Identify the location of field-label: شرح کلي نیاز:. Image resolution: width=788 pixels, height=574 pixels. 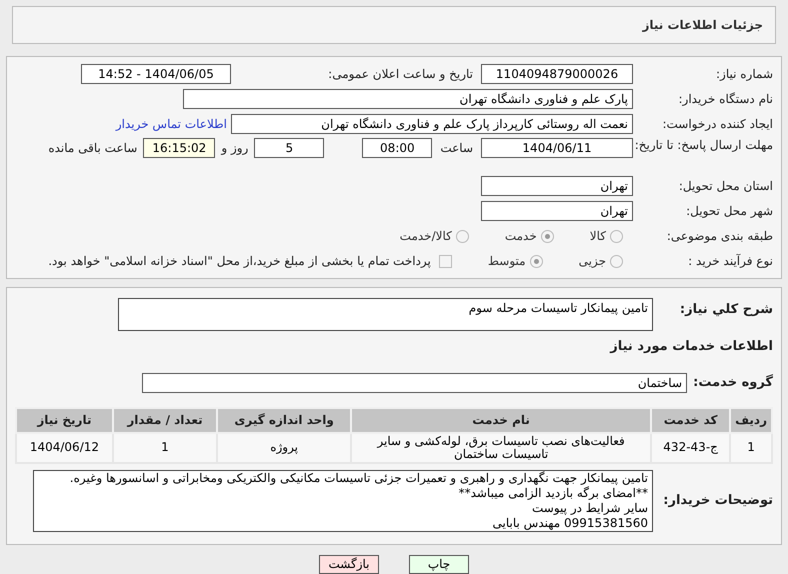
(725, 310).